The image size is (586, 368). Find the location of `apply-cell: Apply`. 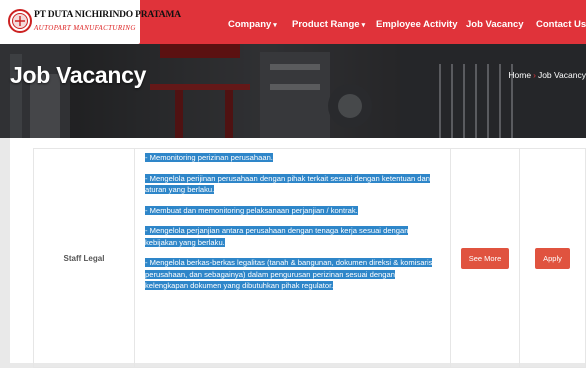

apply-cell: Apply is located at coordinates (552, 258).